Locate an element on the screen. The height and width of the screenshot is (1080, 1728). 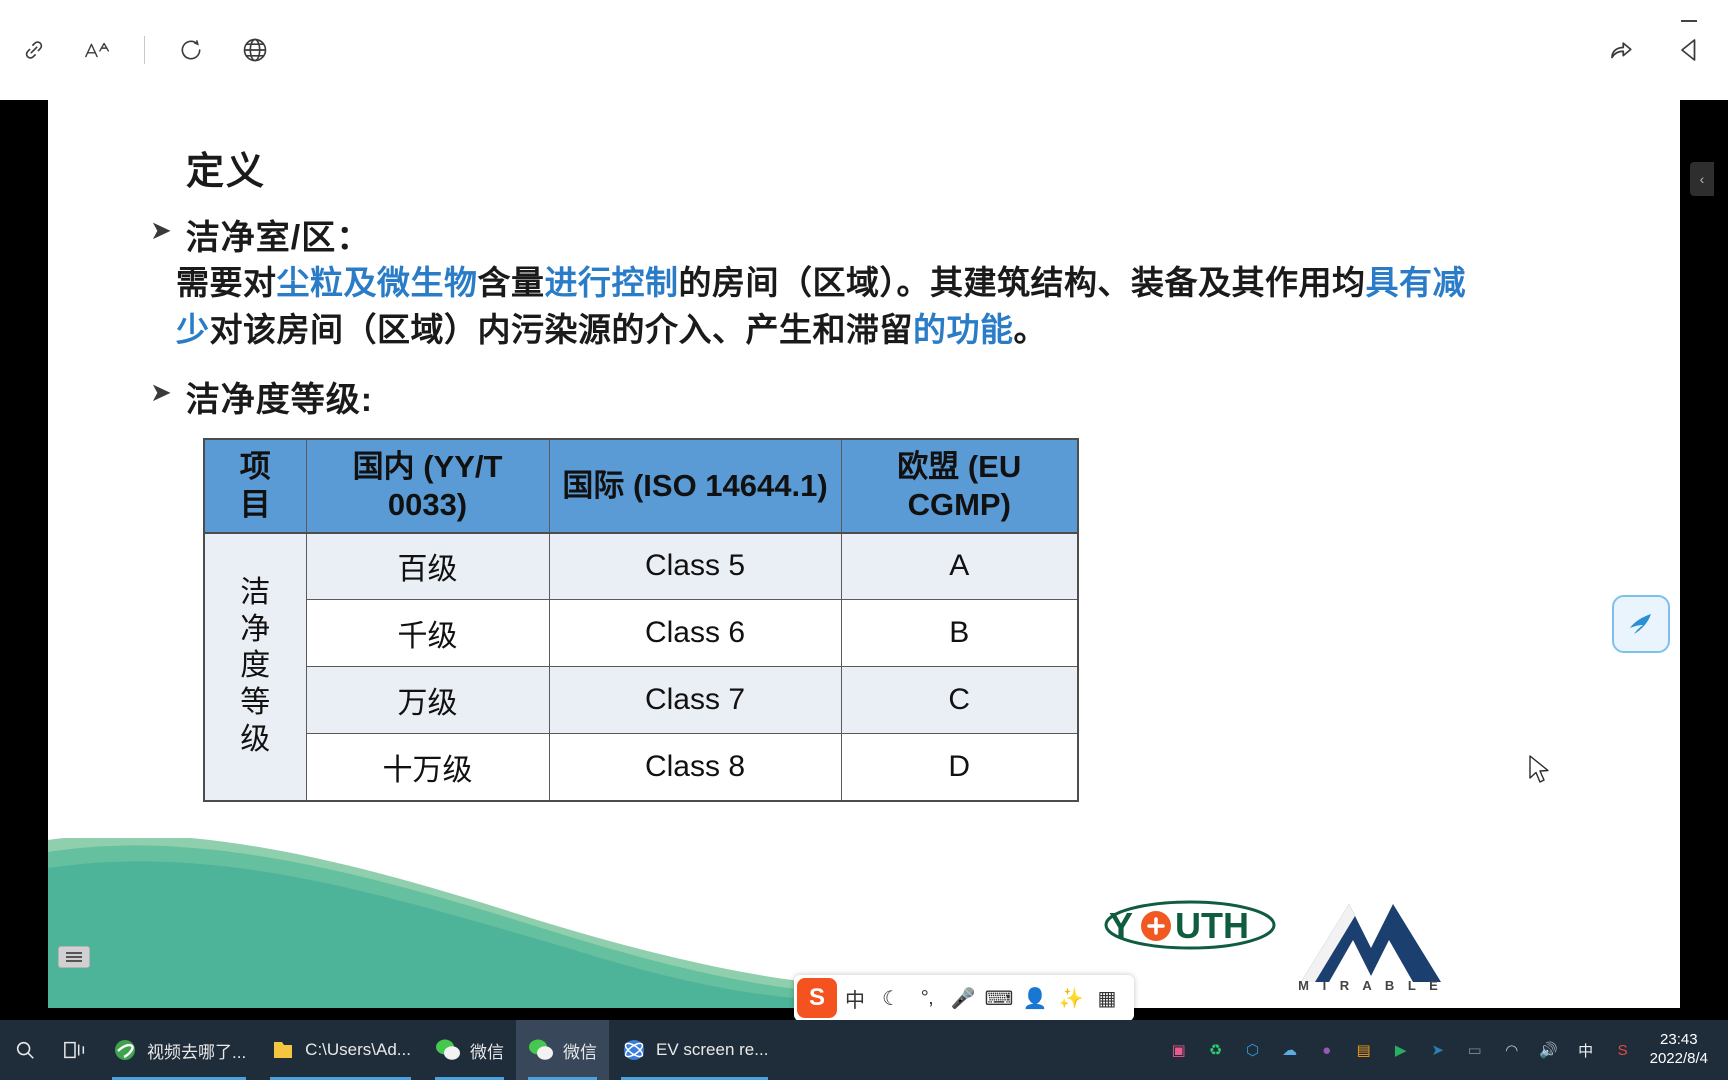
font-size-icon is located at coordinates (98, 50).